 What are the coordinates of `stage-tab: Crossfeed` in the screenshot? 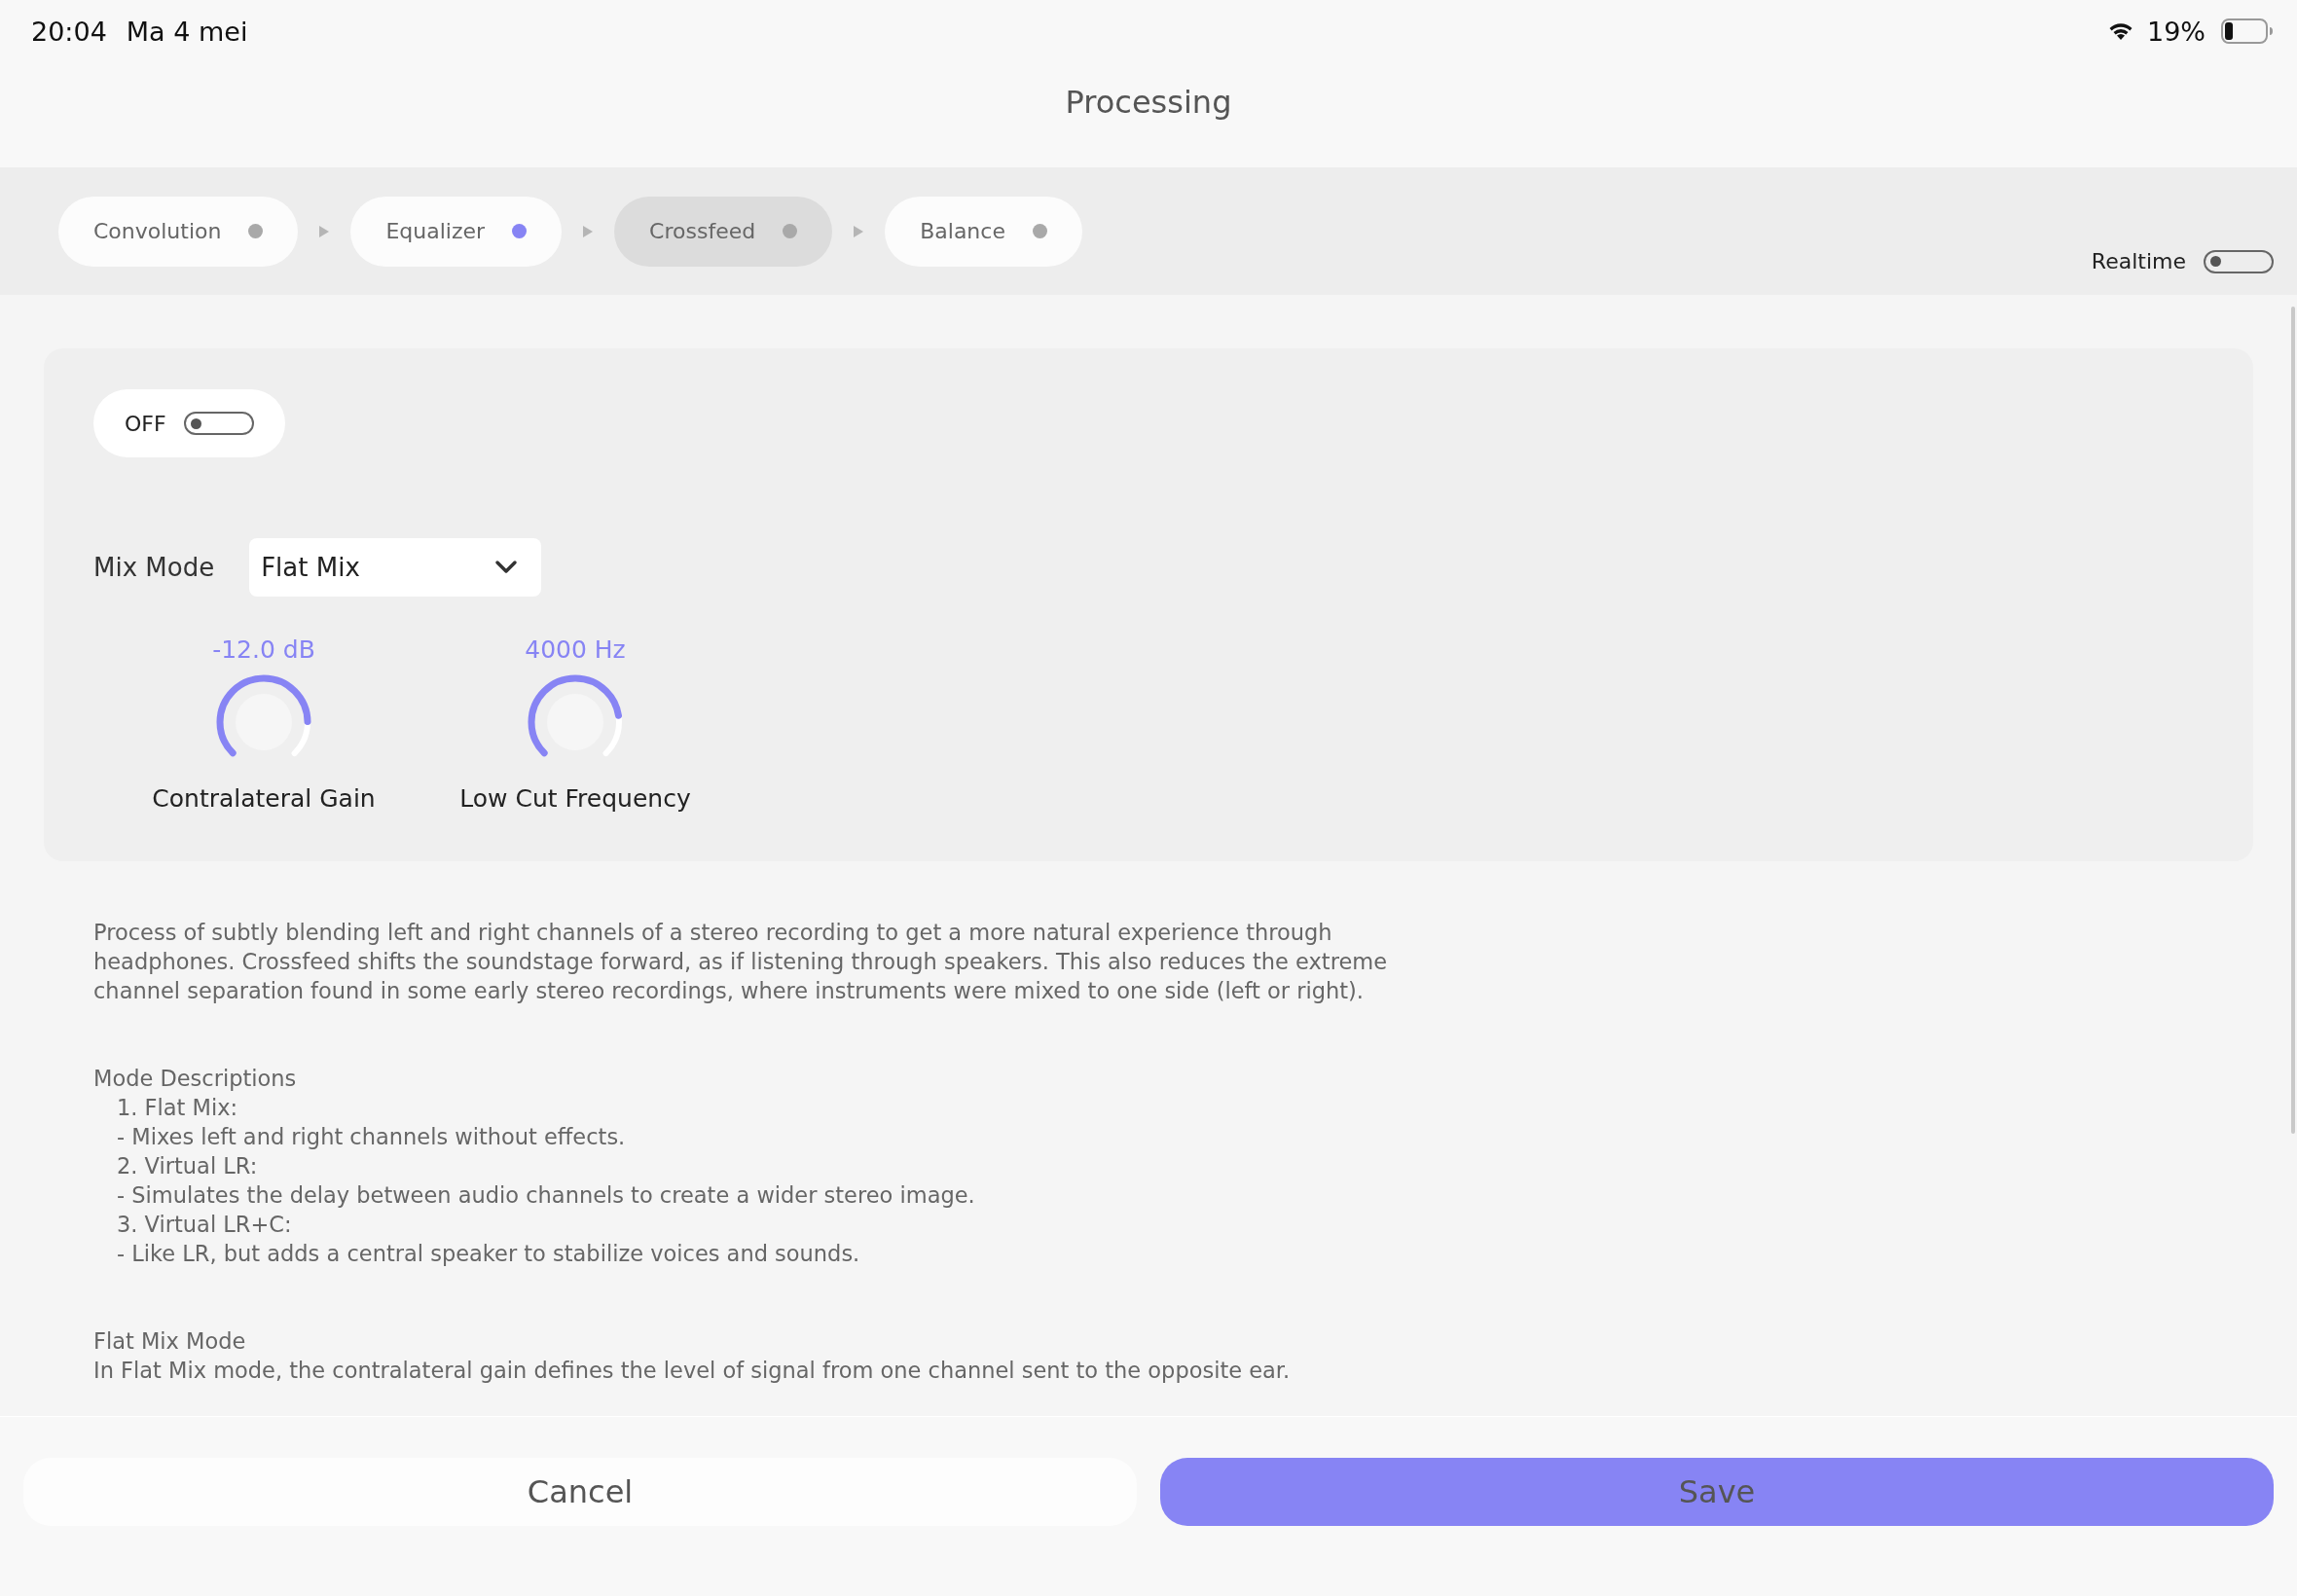 It's located at (723, 231).